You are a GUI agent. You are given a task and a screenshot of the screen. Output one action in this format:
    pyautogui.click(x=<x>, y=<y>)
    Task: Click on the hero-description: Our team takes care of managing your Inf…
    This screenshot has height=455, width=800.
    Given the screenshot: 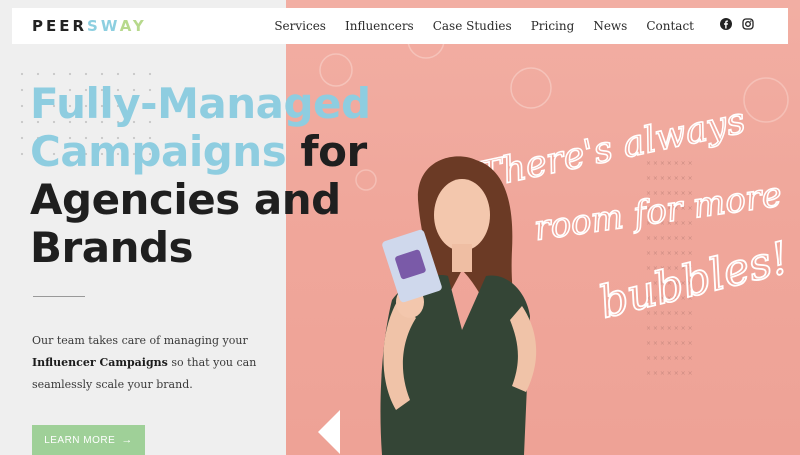 What is the action you would take?
    pyautogui.click(x=152, y=363)
    